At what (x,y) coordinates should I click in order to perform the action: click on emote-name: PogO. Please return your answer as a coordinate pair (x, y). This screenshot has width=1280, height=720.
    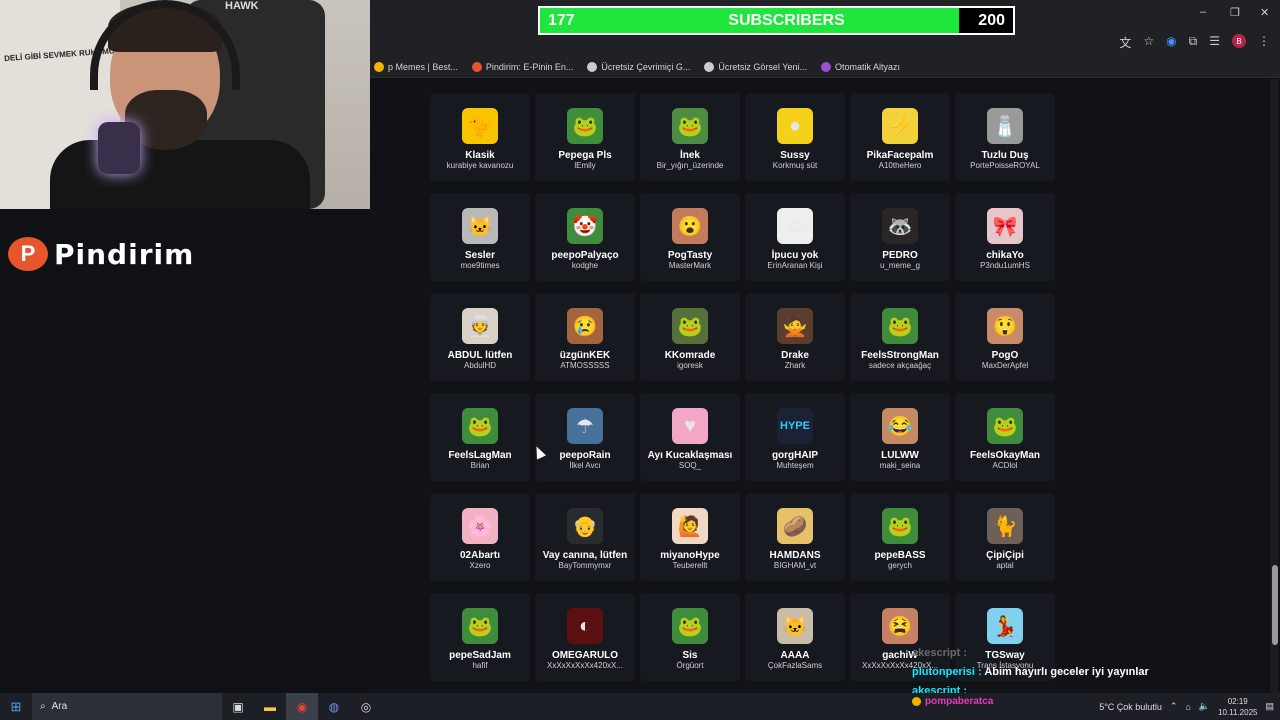
    Looking at the image, I should click on (1005, 355).